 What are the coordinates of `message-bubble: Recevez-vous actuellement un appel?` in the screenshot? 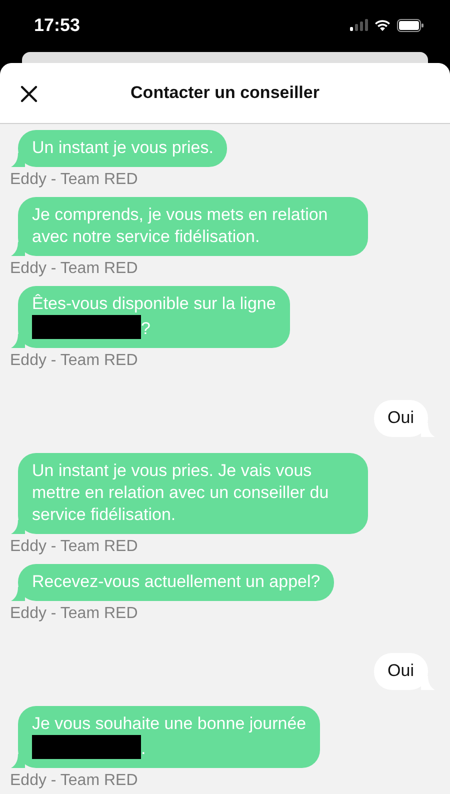 It's located at (176, 582).